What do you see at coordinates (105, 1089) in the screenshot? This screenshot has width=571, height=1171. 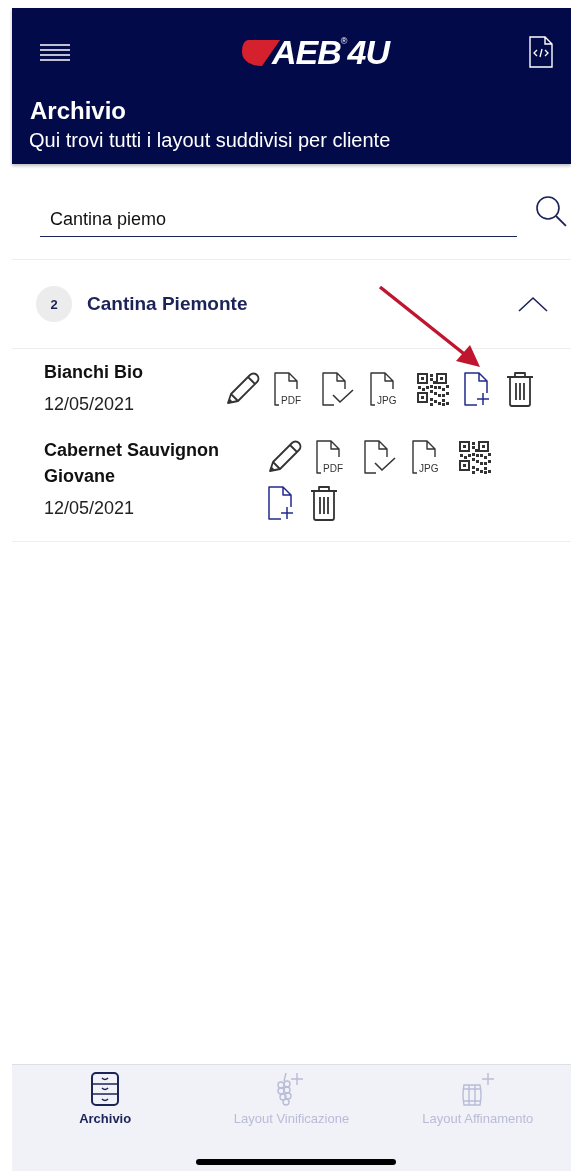 I see `cabinet-icon` at bounding box center [105, 1089].